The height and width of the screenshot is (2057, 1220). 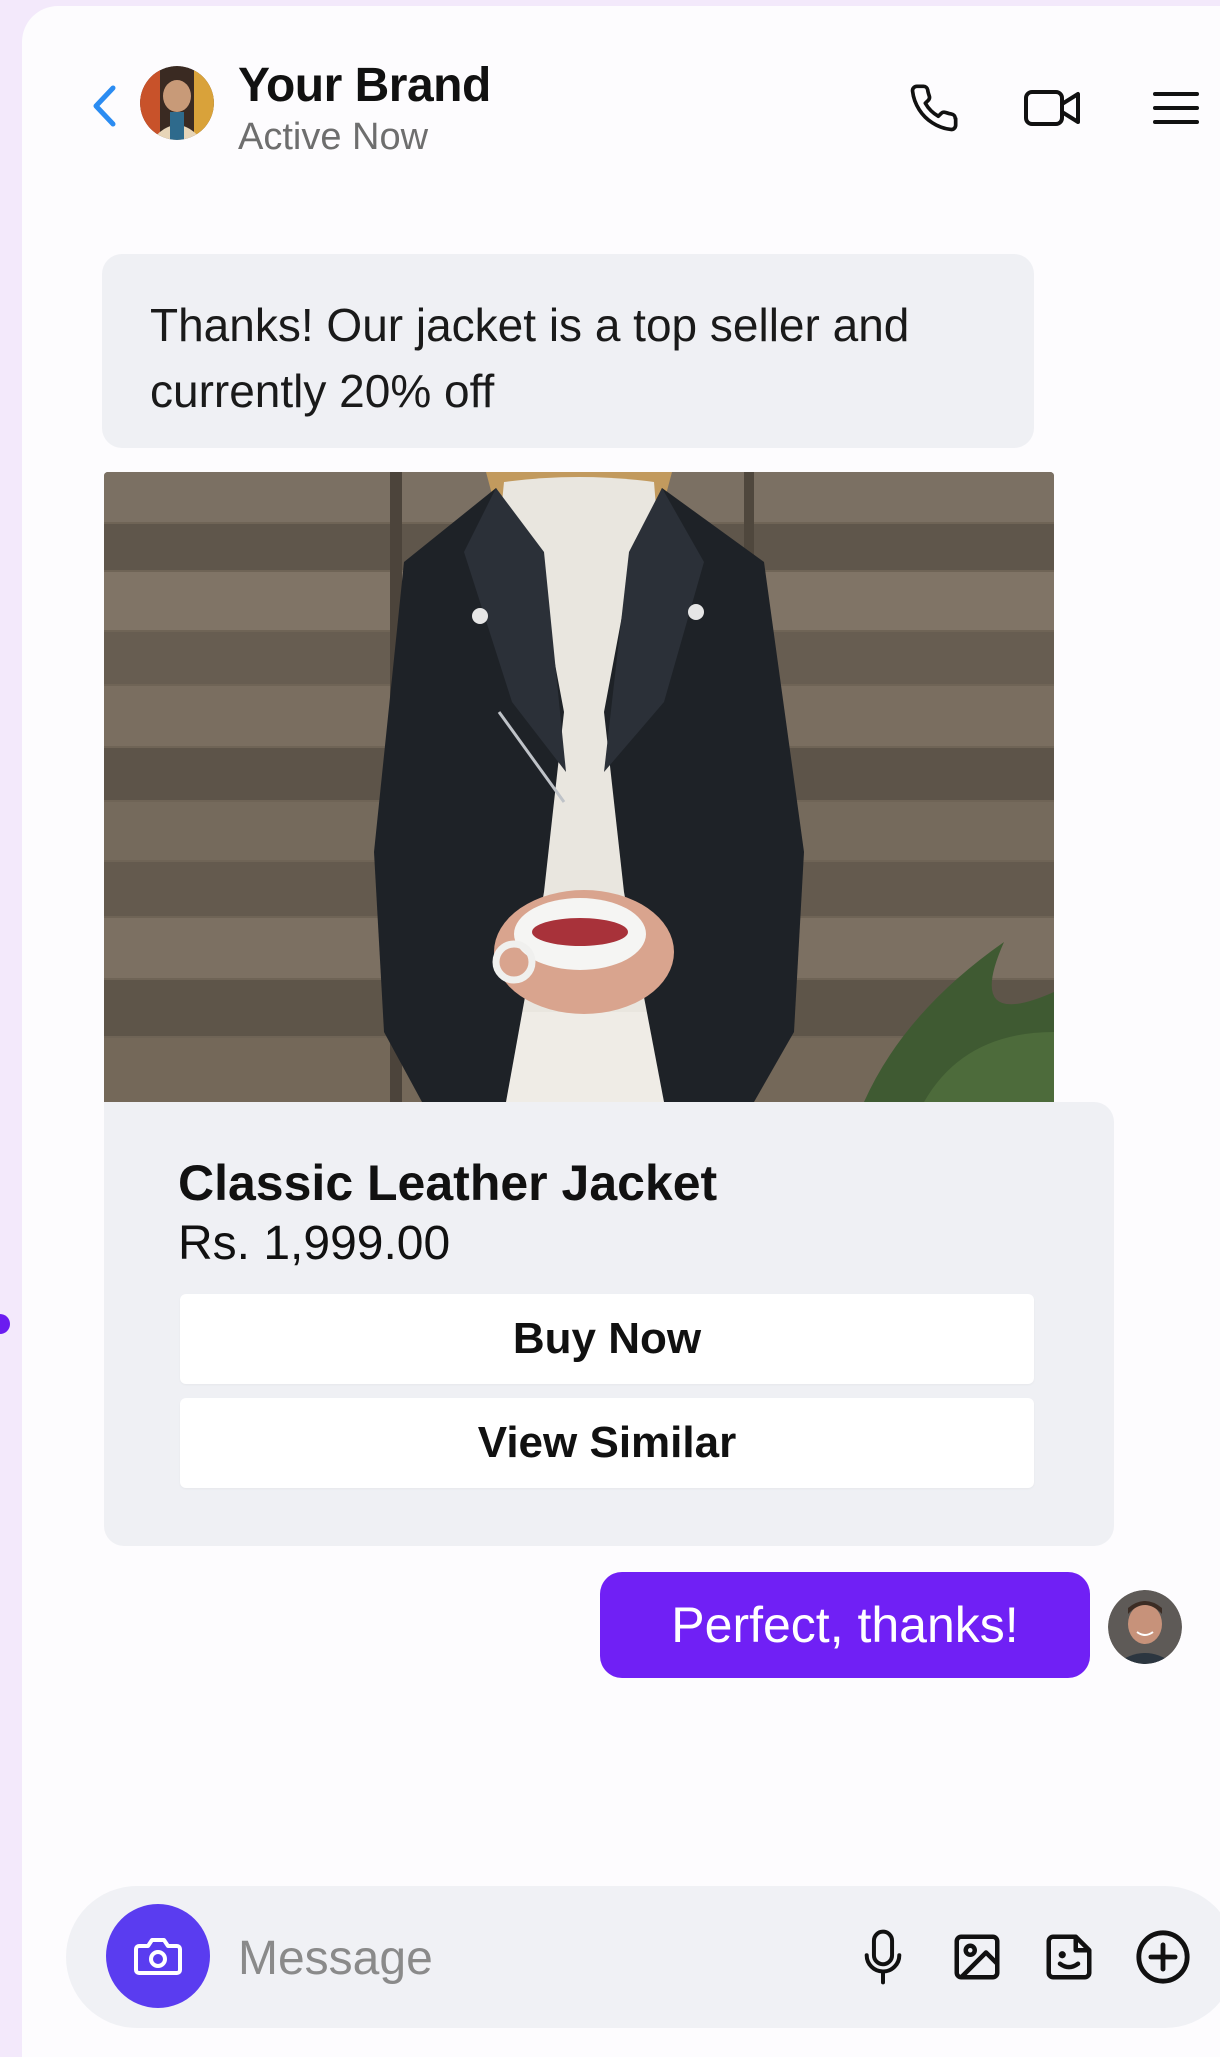 I want to click on image-button, so click(x=977, y=1957).